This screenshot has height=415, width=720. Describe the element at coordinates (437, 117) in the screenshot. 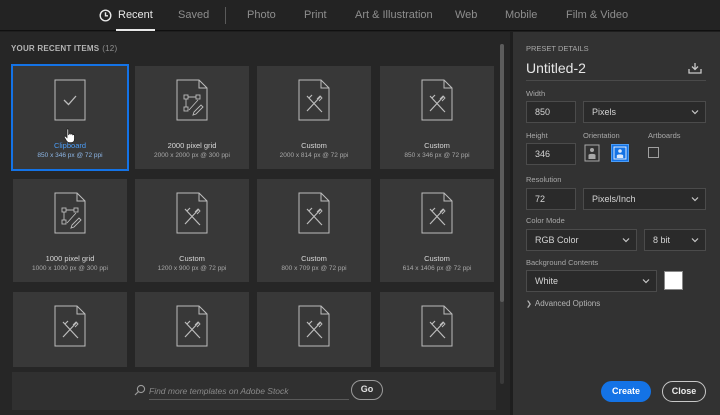

I see `preset-card-custom: Custom 850 x 346 px @ 72 ppi` at that location.